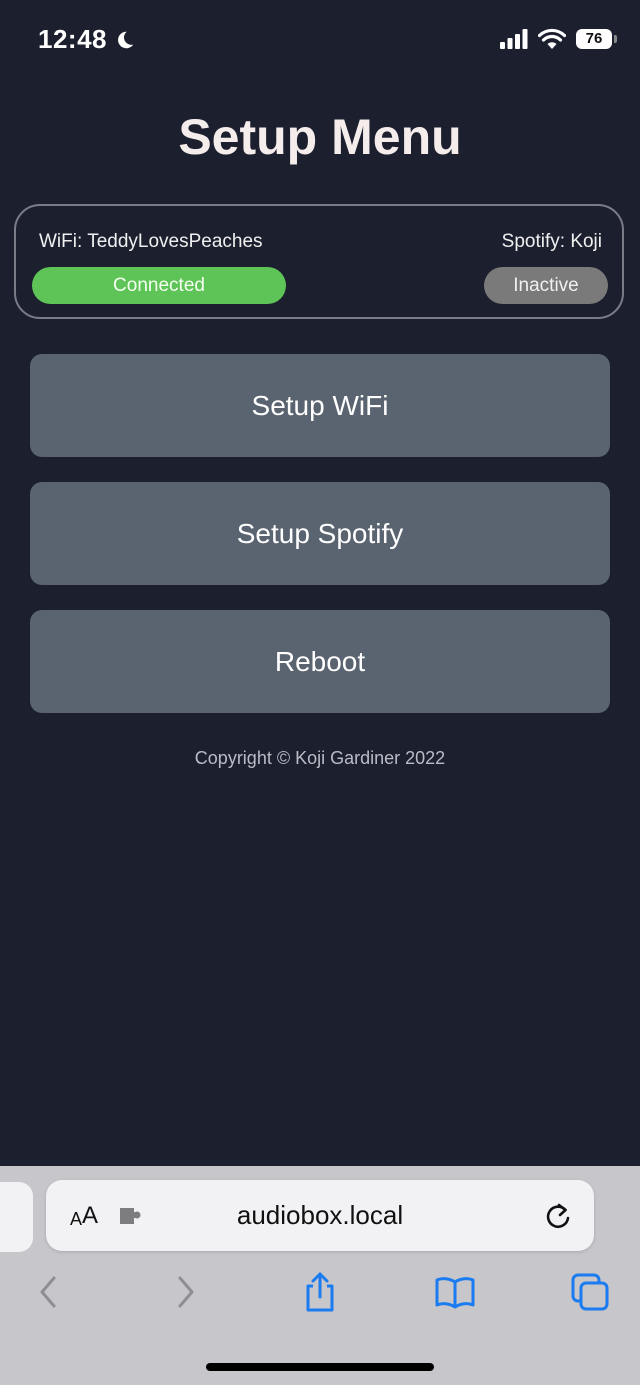 This screenshot has width=640, height=1385. Describe the element at coordinates (320, 1367) in the screenshot. I see `home-indicator` at that location.